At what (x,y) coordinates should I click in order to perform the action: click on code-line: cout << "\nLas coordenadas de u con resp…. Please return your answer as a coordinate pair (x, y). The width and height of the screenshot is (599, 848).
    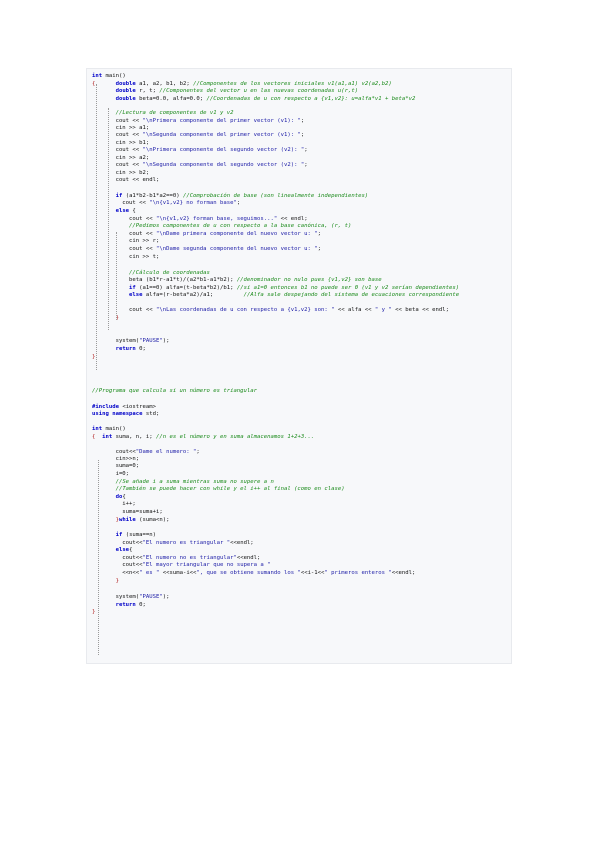
    Looking at the image, I should click on (271, 310).